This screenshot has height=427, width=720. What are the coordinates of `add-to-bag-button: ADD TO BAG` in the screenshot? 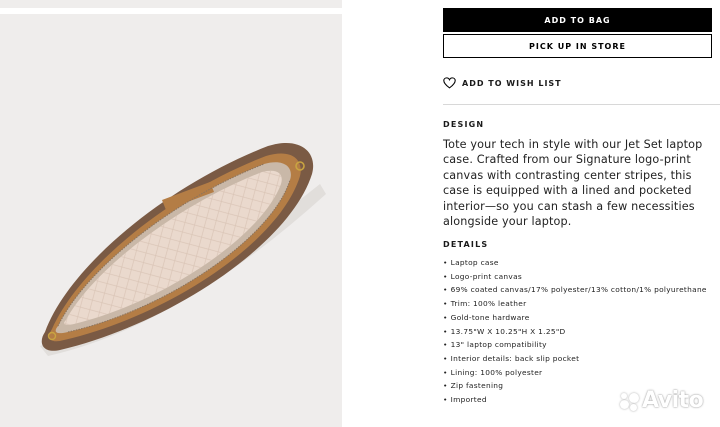 It's located at (577, 20).